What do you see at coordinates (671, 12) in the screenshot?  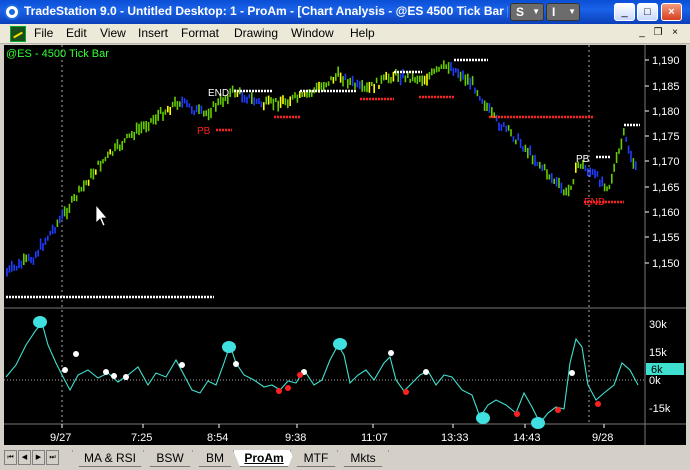 I see `close-button: ×` at bounding box center [671, 12].